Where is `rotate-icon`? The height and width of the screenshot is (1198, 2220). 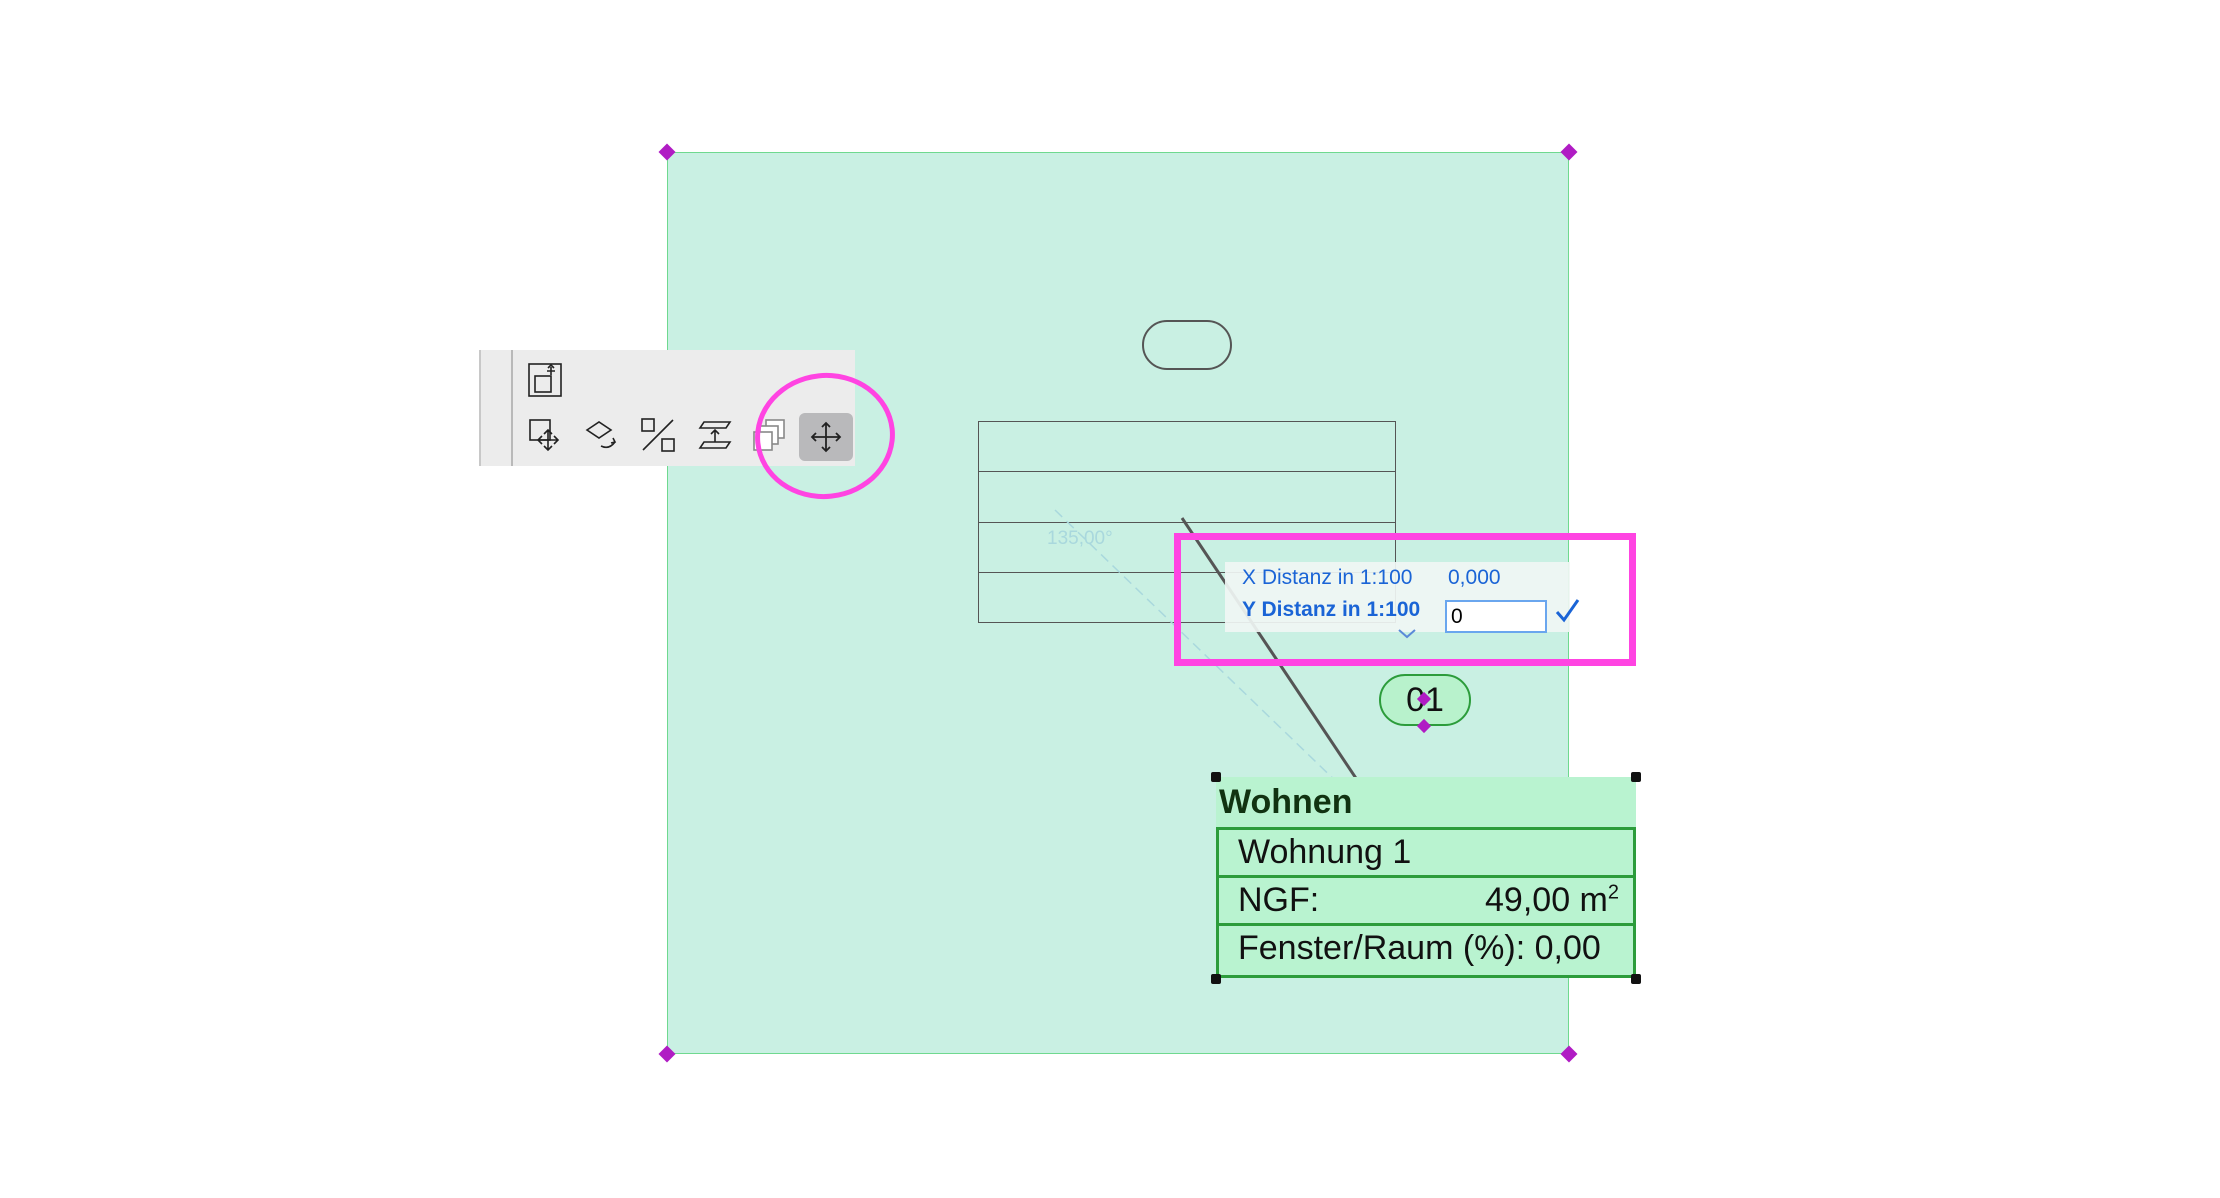
rotate-icon is located at coordinates (602, 435).